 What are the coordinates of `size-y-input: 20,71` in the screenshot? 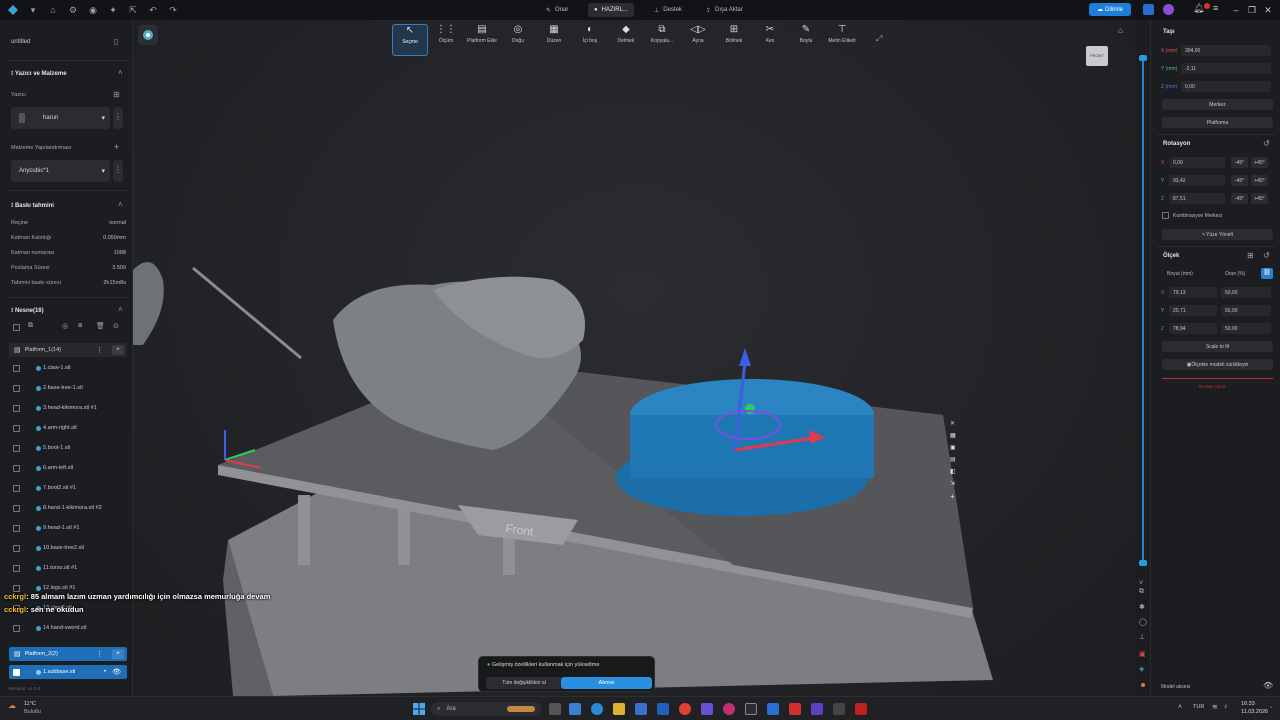 It's located at (1193, 310).